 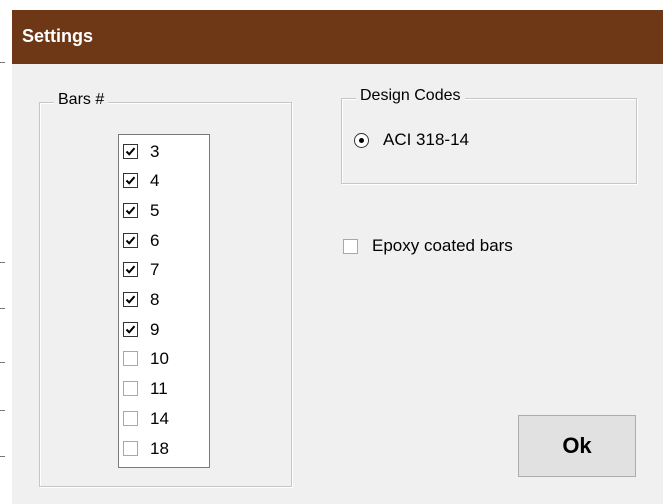 I want to click on epoxy-checkbox, so click(x=350, y=246).